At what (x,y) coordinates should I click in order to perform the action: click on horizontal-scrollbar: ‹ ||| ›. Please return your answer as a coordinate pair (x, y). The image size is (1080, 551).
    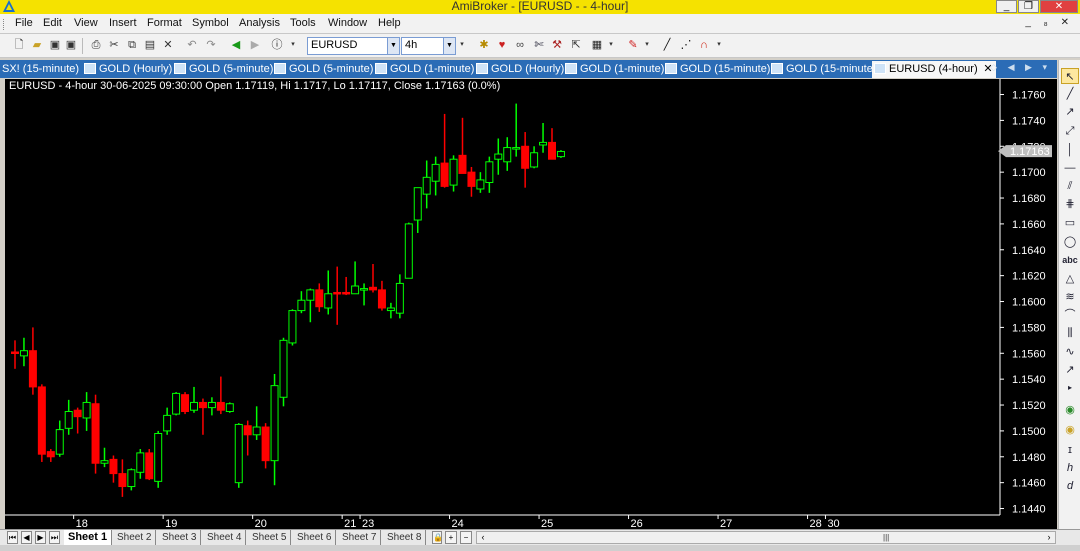
    Looking at the image, I should click on (766, 537).